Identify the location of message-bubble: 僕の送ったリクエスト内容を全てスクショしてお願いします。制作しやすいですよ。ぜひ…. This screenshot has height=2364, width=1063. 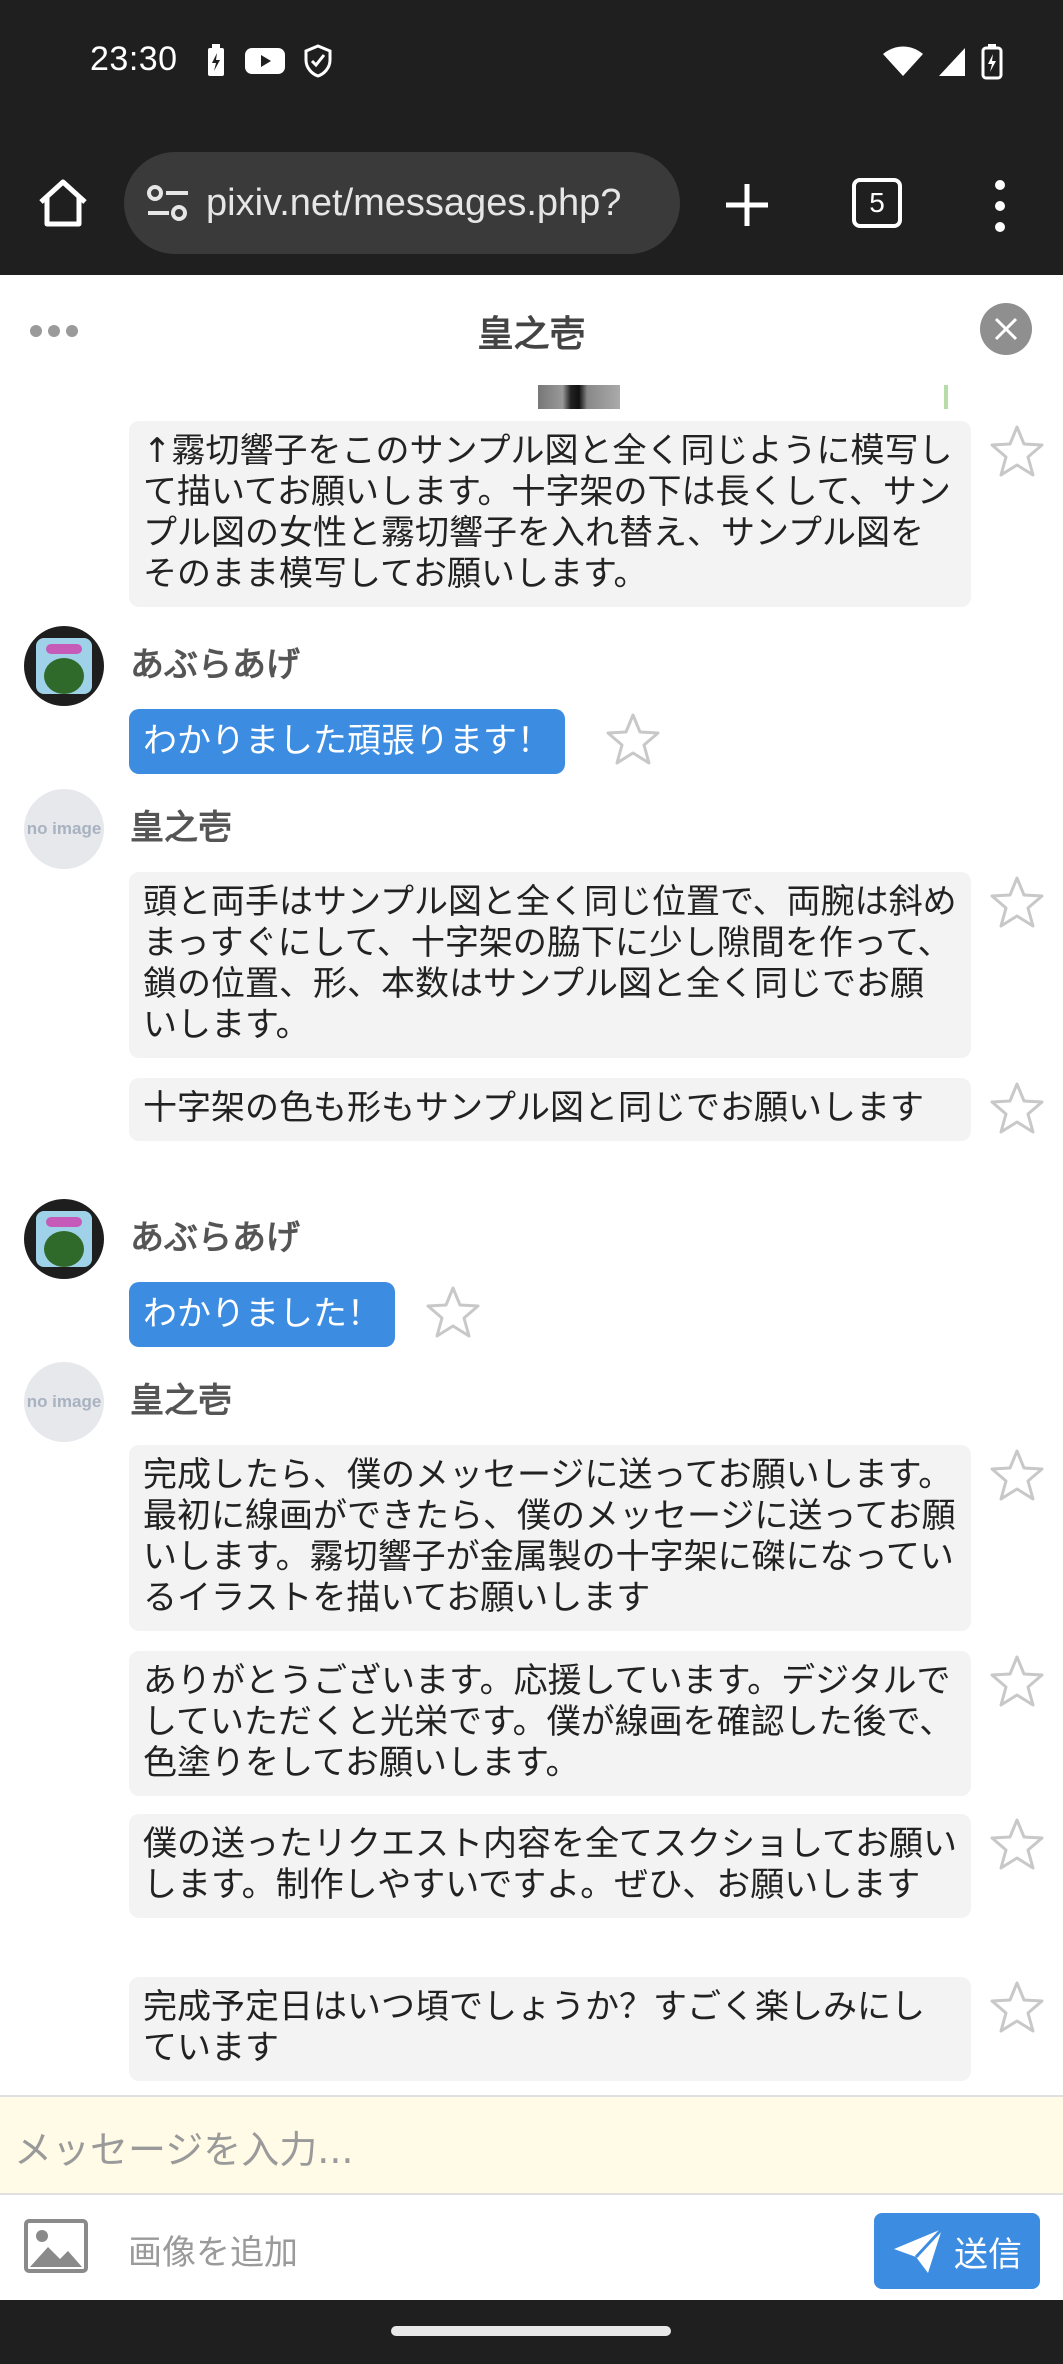
(550, 1866).